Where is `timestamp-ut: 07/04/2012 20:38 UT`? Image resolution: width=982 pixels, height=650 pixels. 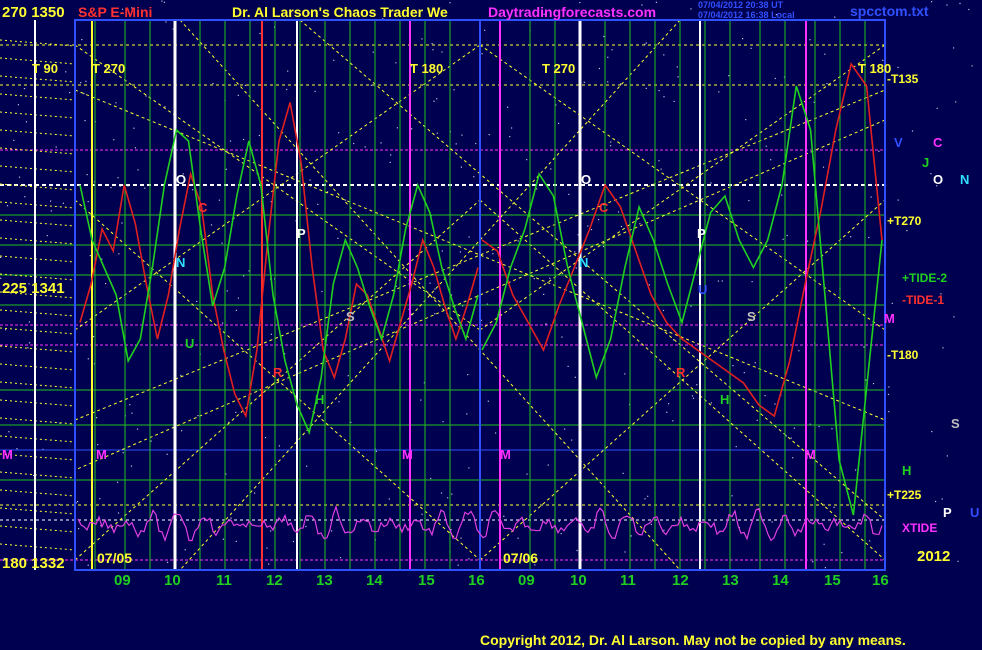
timestamp-ut: 07/04/2012 20:38 UT is located at coordinates (741, 5).